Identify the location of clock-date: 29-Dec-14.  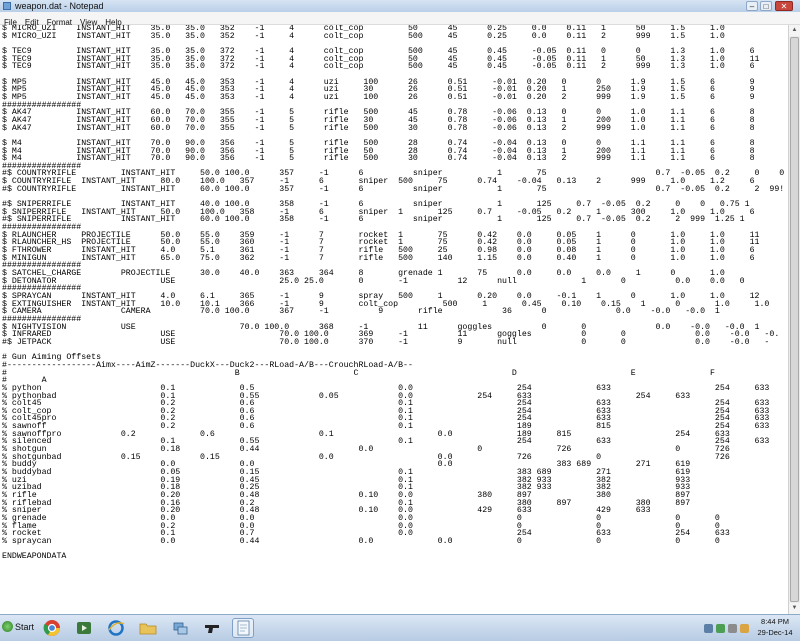
(775, 632).